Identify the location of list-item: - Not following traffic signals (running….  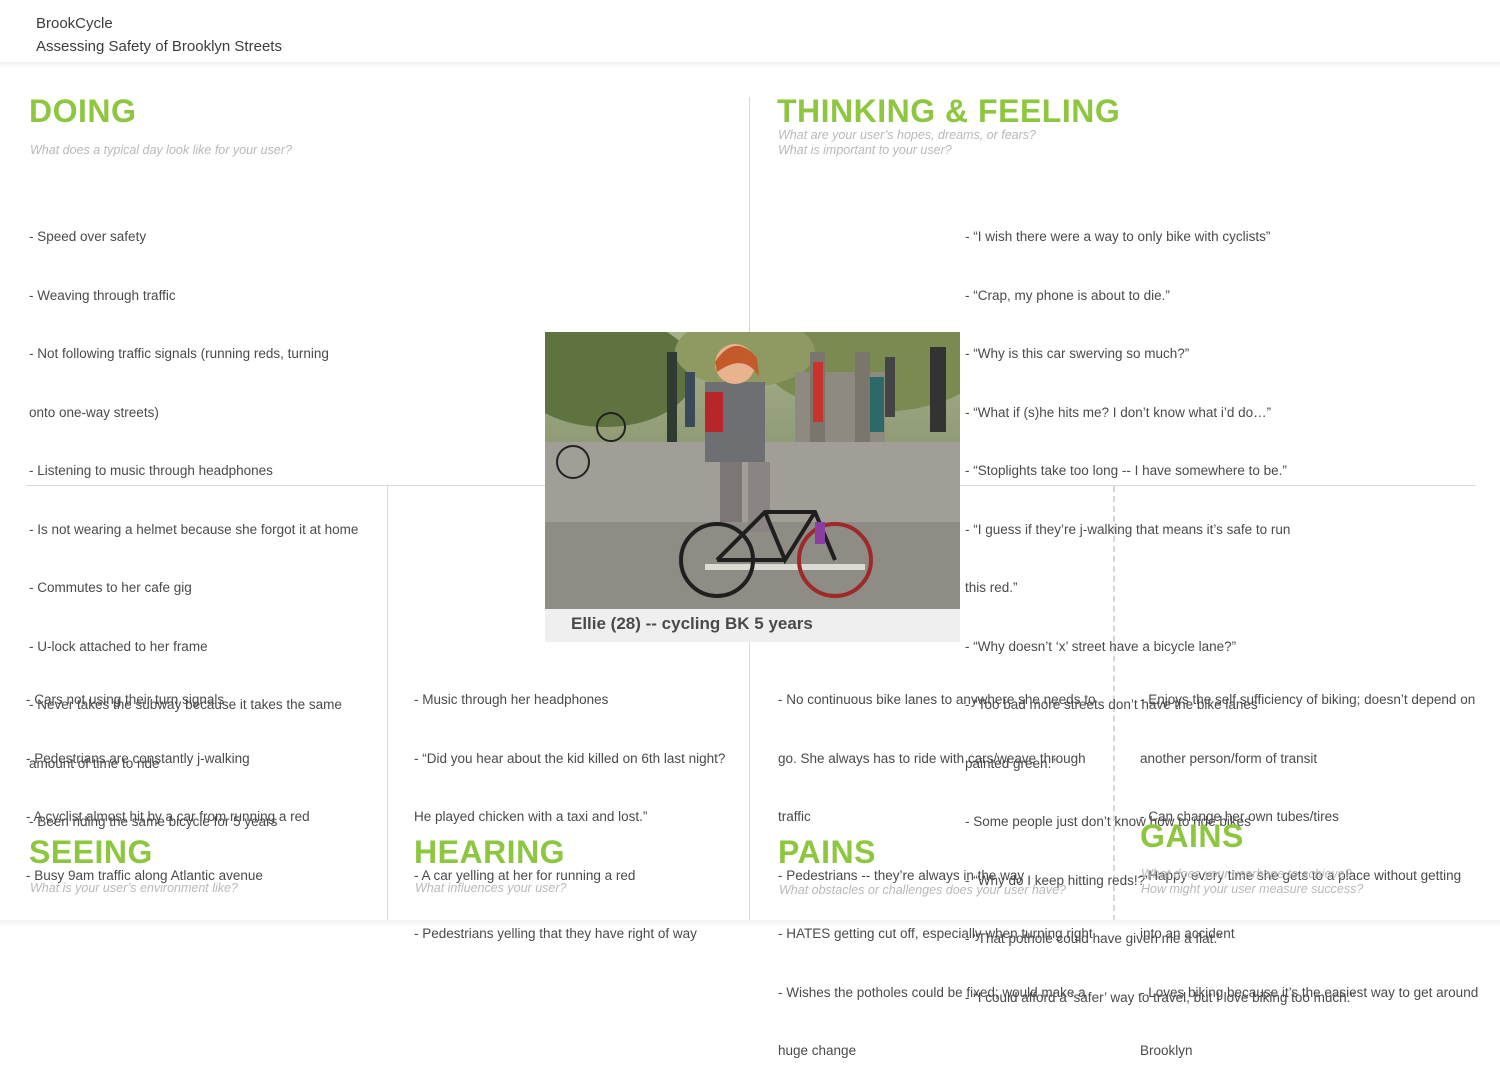
(179, 353).